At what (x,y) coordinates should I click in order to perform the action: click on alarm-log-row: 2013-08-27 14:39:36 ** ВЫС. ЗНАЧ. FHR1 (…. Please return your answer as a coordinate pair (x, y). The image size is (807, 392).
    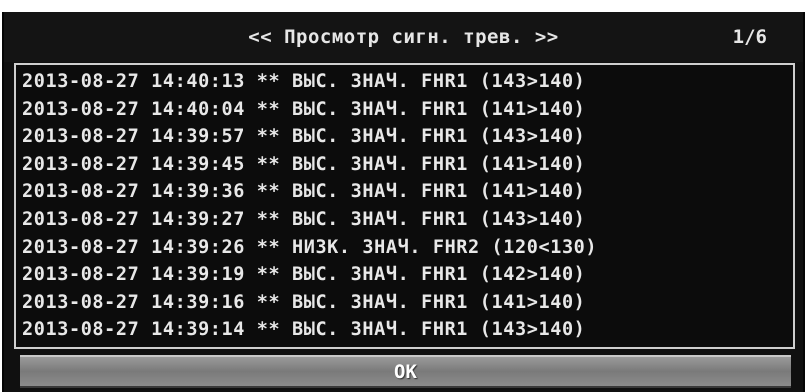
    Looking at the image, I should click on (404, 192).